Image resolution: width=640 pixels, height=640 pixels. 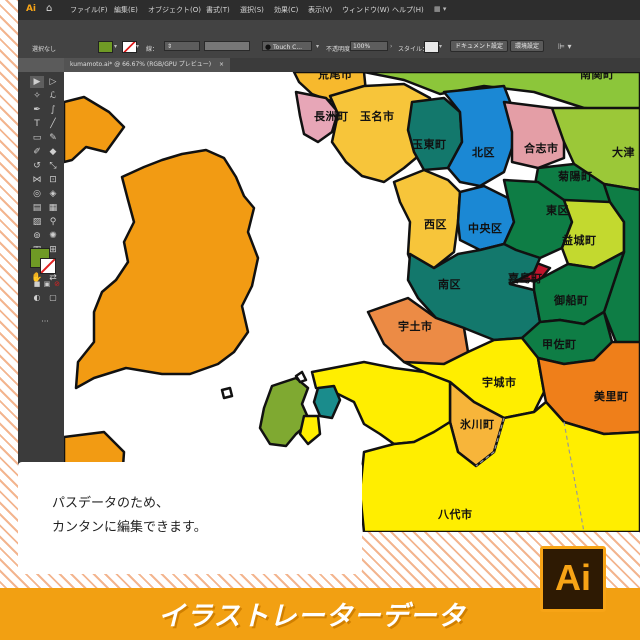 What do you see at coordinates (429, 144) in the screenshot?
I see `map-label-gyokuto: 玉東町` at bounding box center [429, 144].